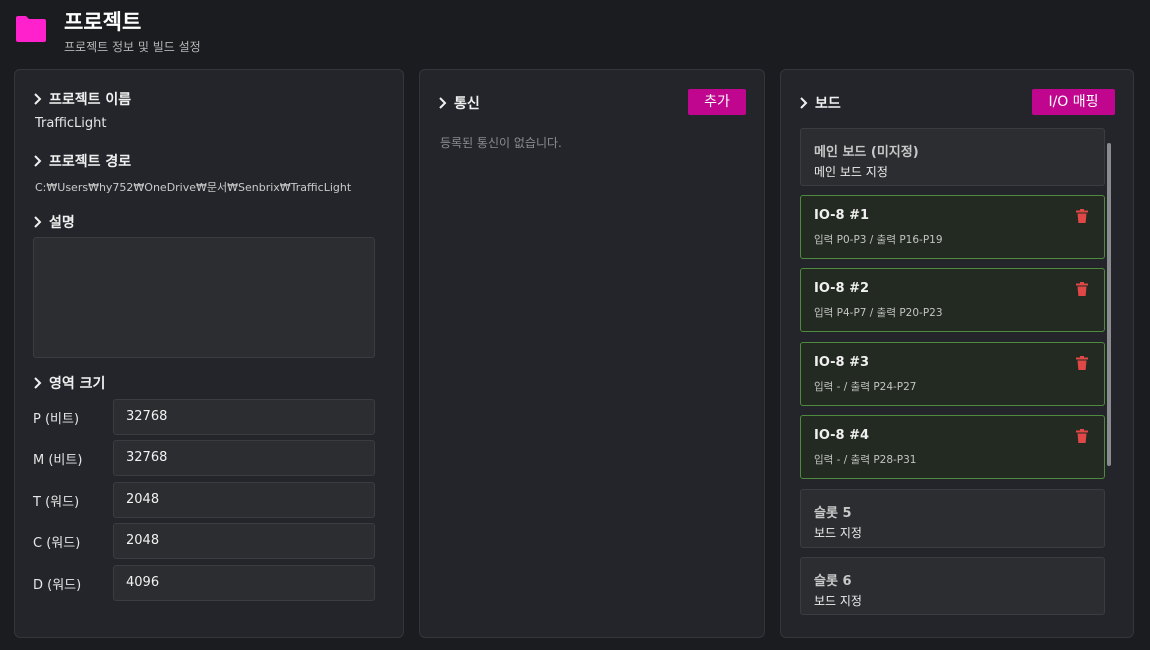 This screenshot has height=650, width=1150. I want to click on card-title: 슬롯 5, so click(833, 513).